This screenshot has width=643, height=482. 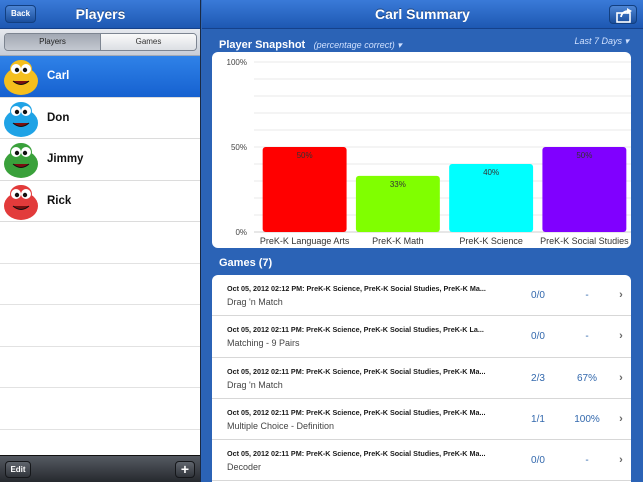 What do you see at coordinates (148, 42) in the screenshot?
I see `segment-games: Games` at bounding box center [148, 42].